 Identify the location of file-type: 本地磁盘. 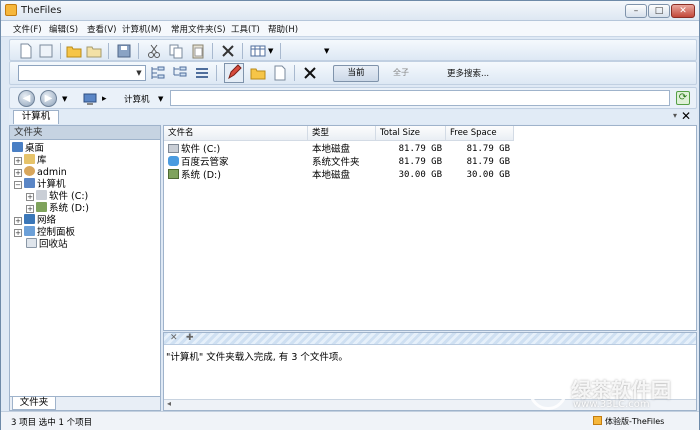
(331, 175).